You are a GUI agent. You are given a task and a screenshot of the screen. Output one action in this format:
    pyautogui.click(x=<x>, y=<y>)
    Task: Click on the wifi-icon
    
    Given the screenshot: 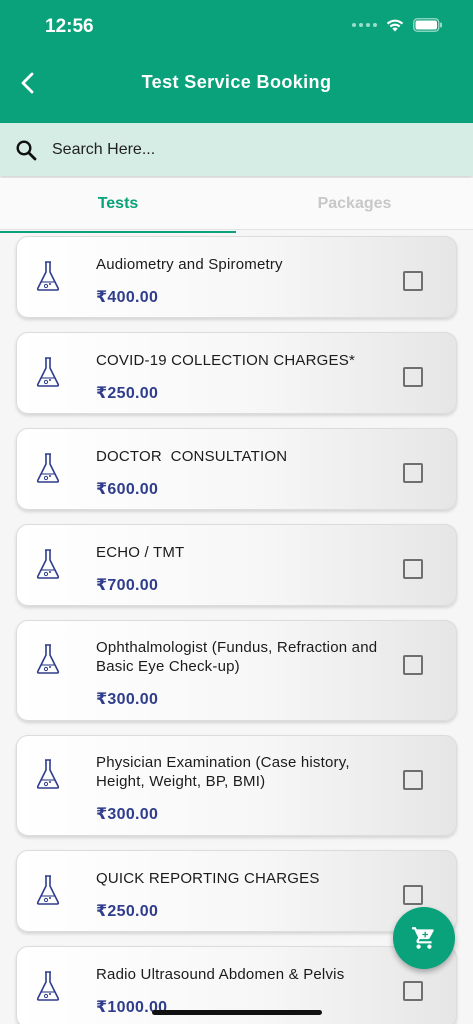 What is the action you would take?
    pyautogui.click(x=395, y=25)
    